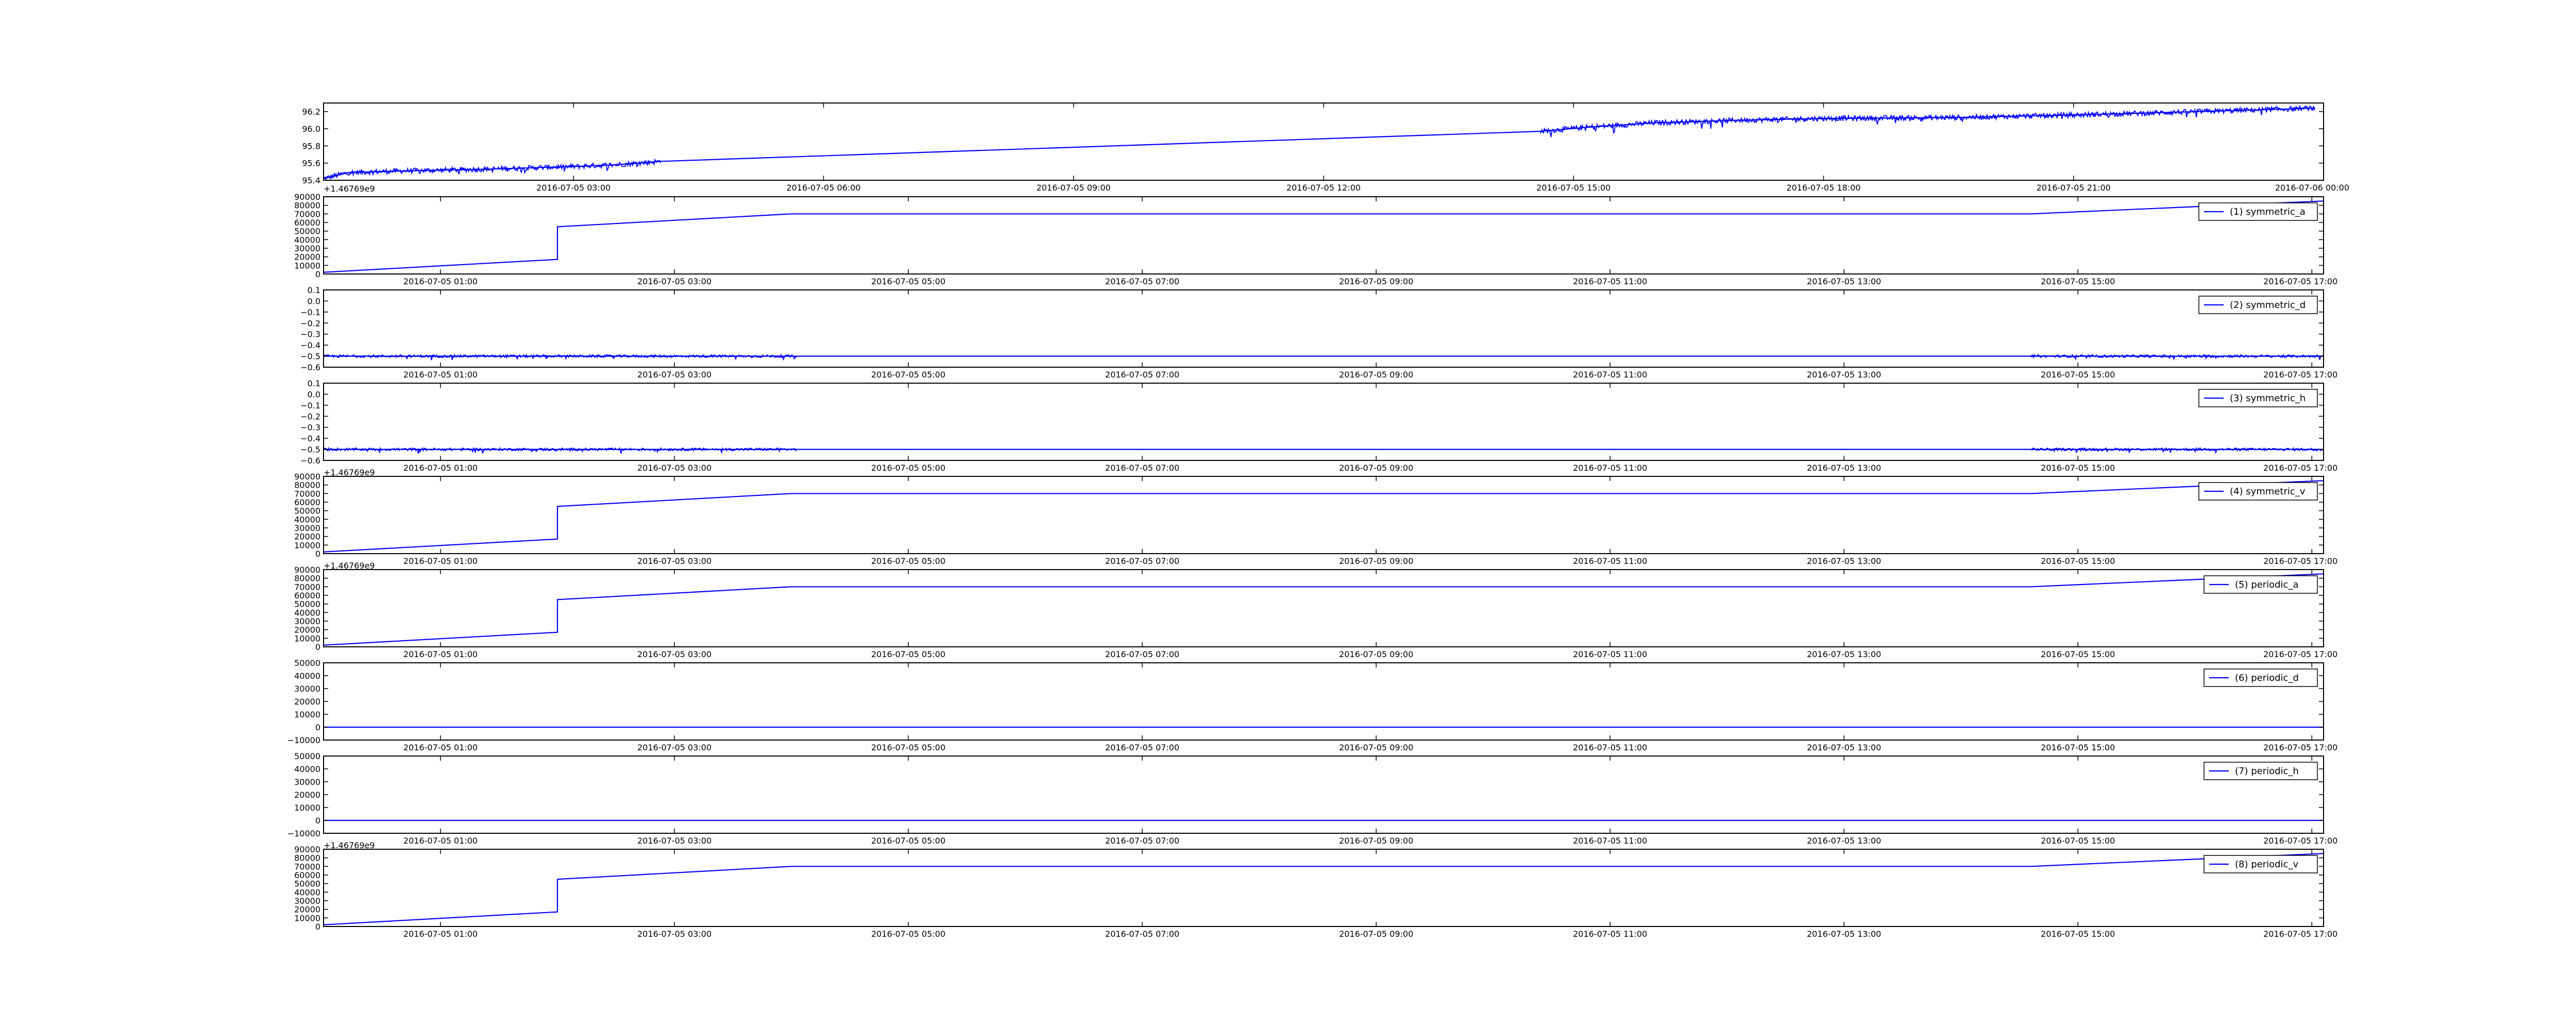 Image resolution: width=2576 pixels, height=1030 pixels. What do you see at coordinates (2268, 399) in the screenshot?
I see `legend-label: (3) symmetric_h` at bounding box center [2268, 399].